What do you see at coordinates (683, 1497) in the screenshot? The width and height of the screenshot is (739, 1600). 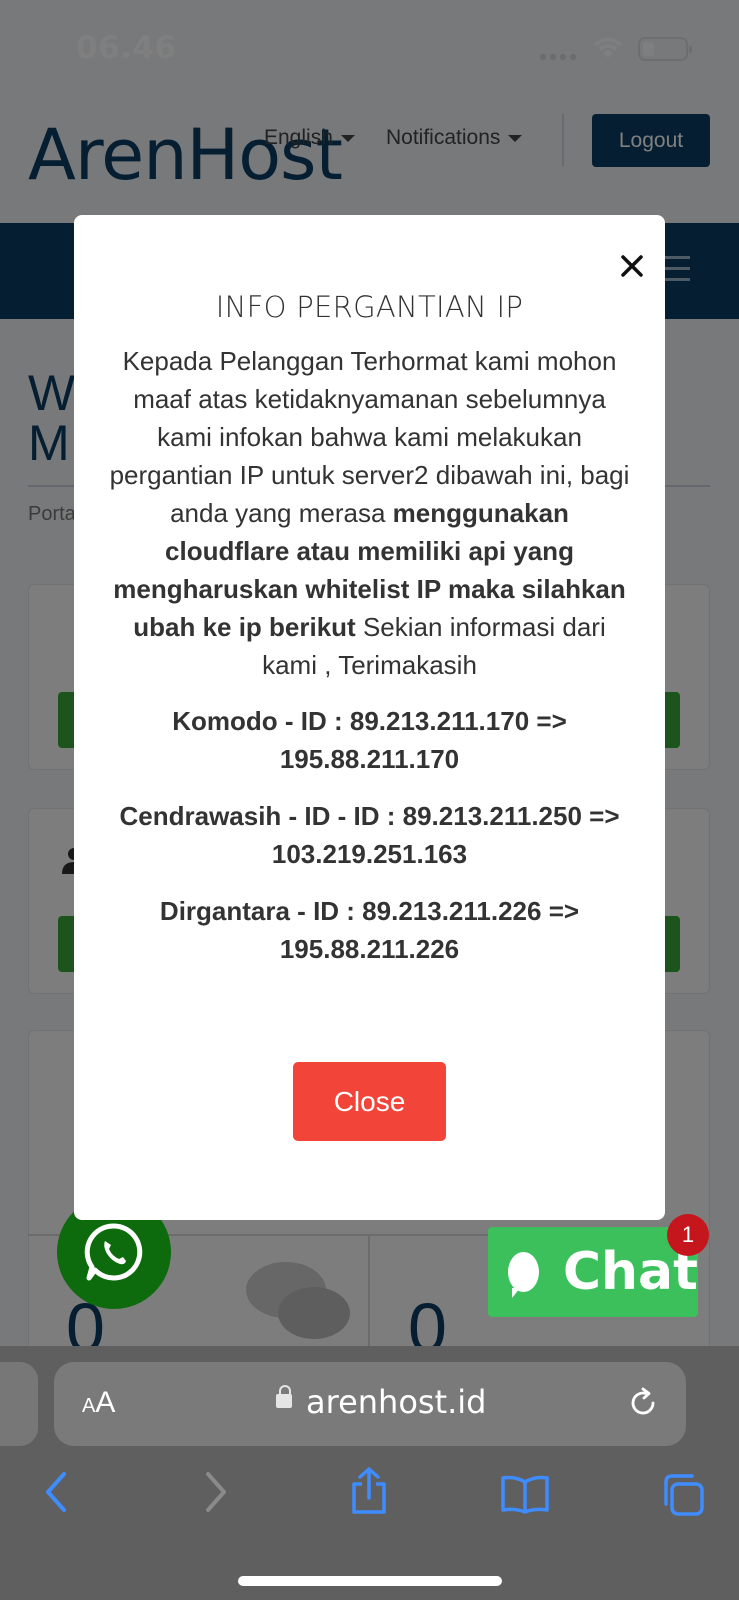 I see `tabs-icon` at bounding box center [683, 1497].